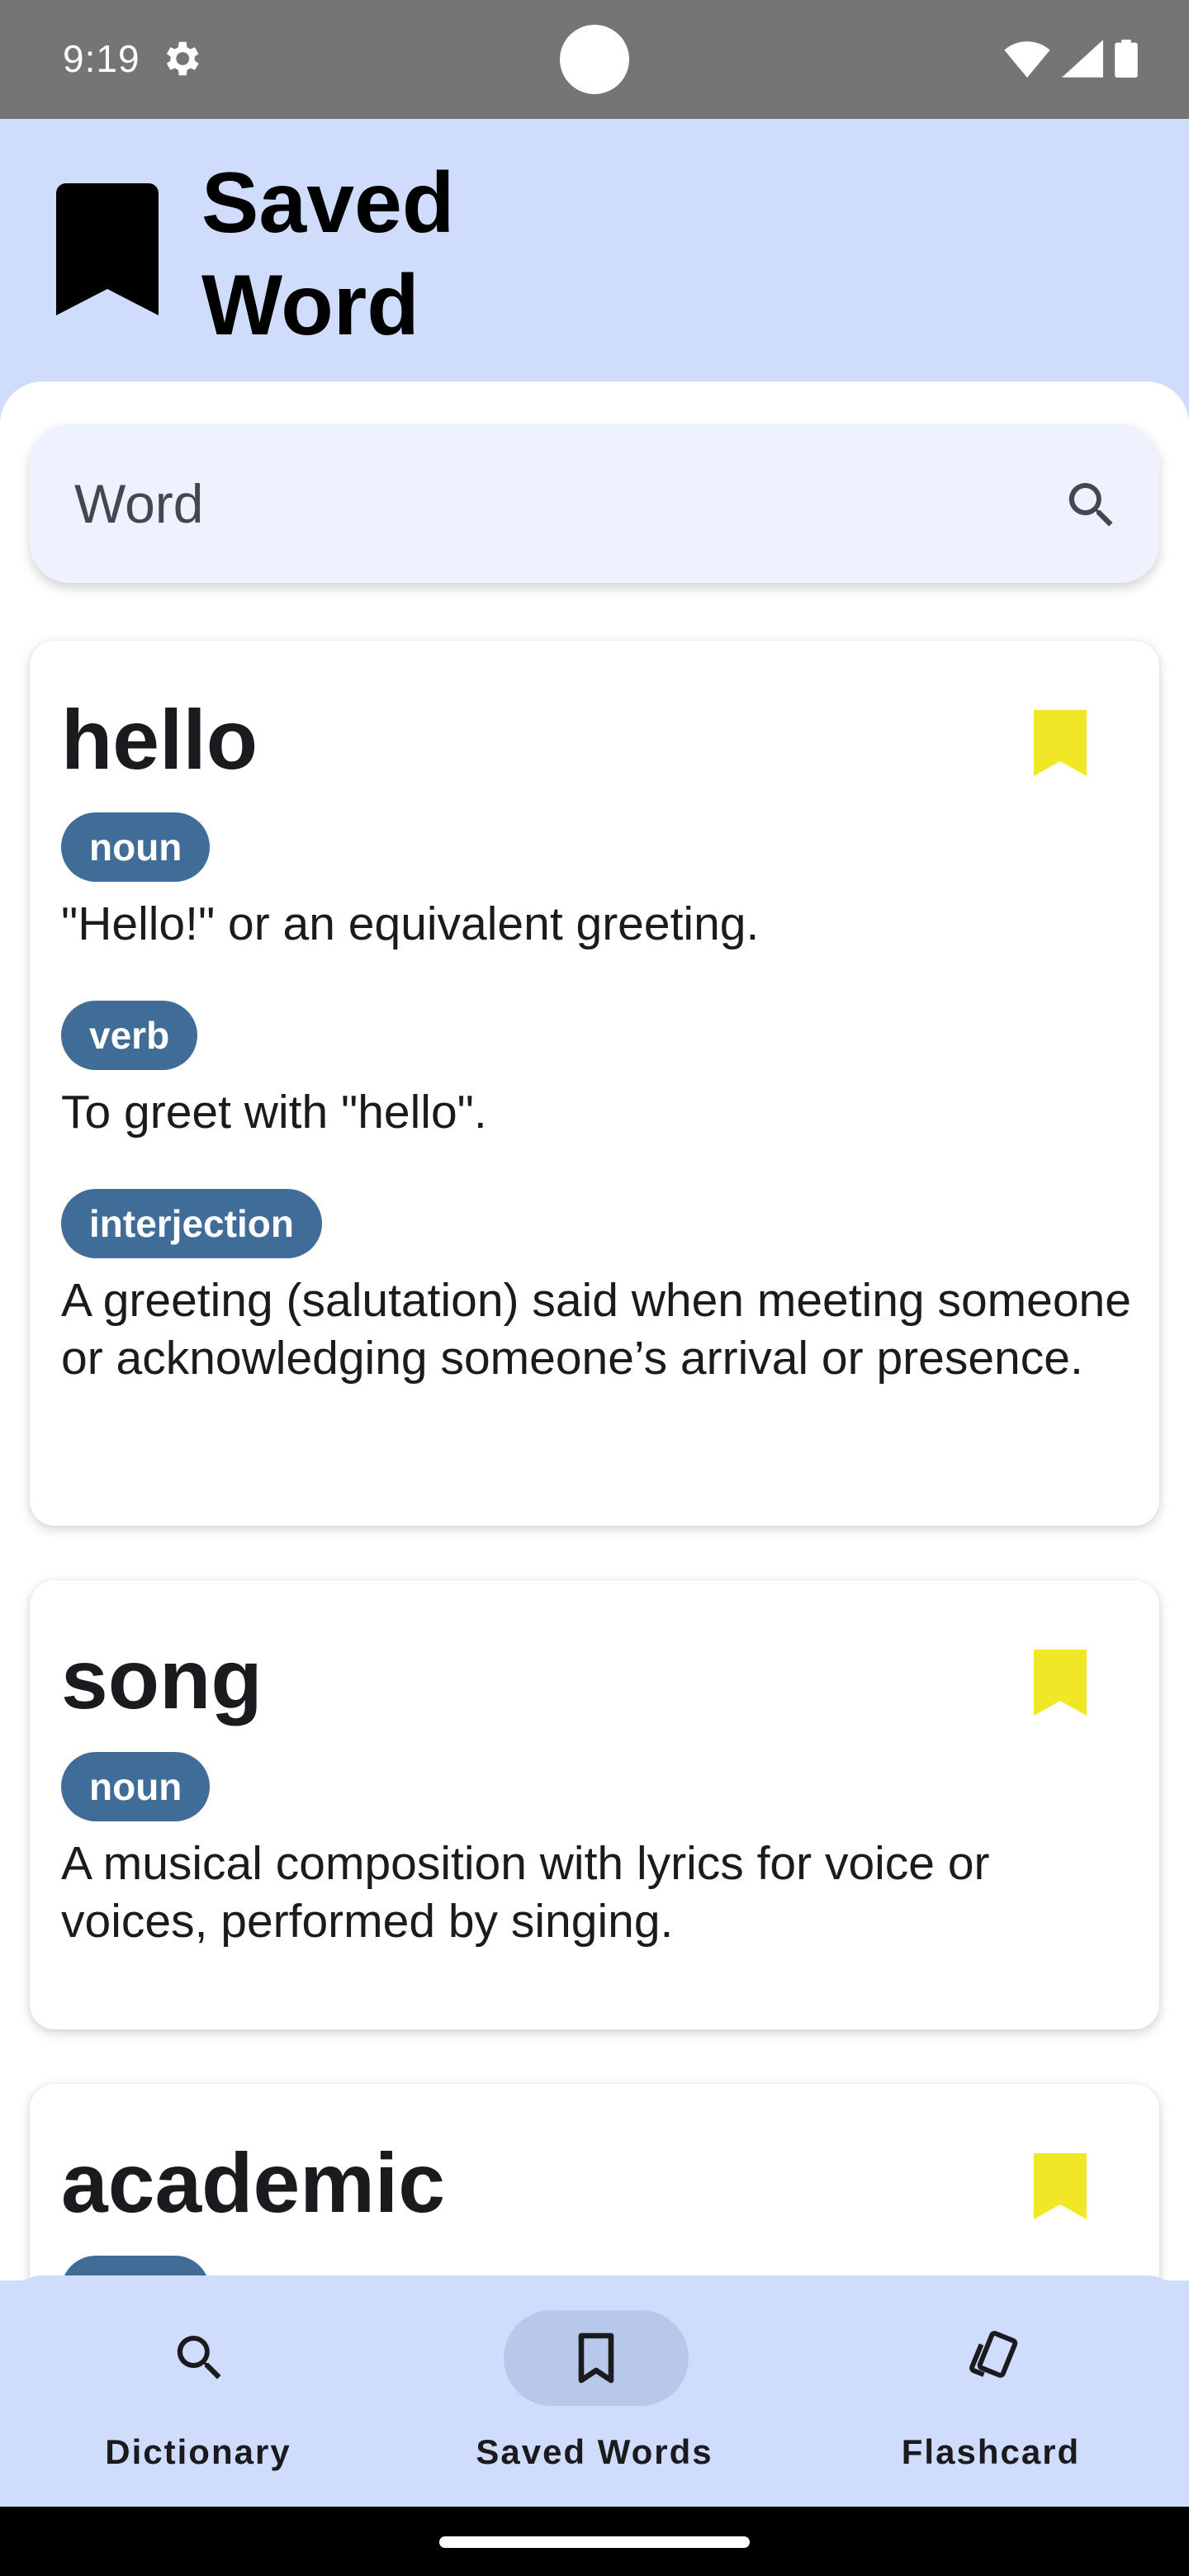 The image size is (1189, 2576). I want to click on nav-item-saved-words: Saved Words, so click(594, 2391).